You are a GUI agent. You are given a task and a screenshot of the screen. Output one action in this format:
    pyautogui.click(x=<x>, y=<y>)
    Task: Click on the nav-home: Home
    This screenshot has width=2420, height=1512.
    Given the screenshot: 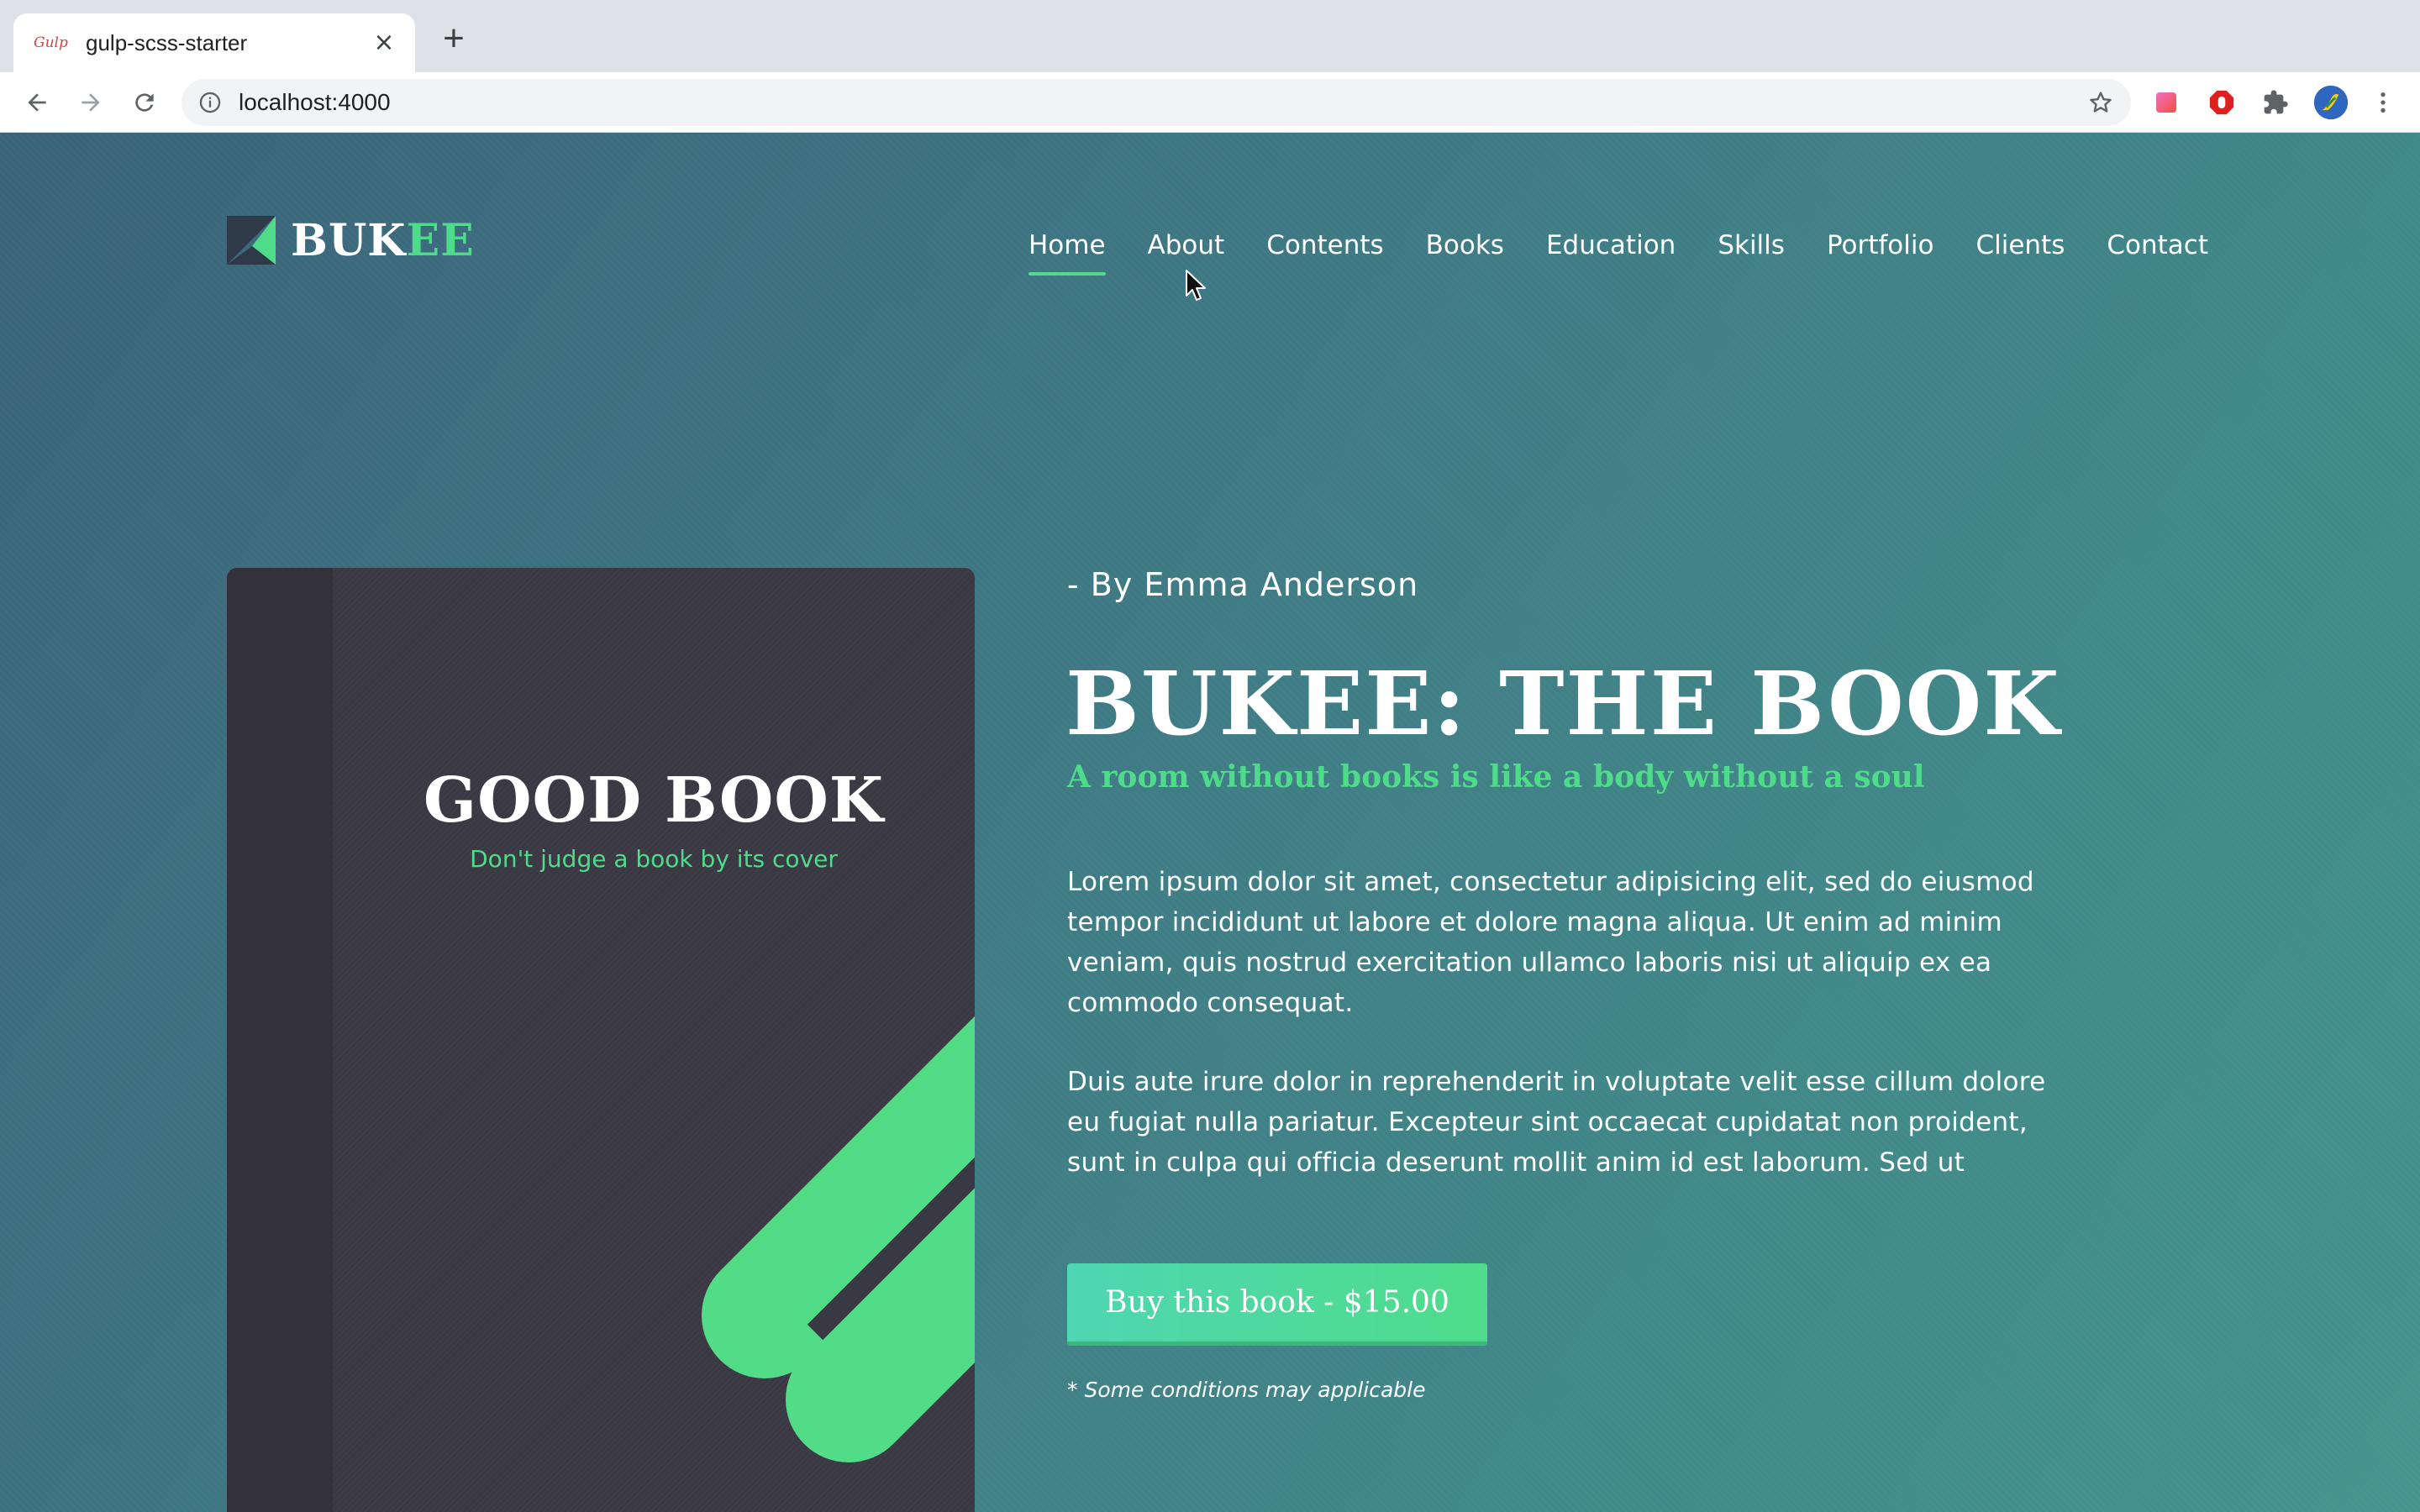 What is the action you would take?
    pyautogui.click(x=1067, y=250)
    